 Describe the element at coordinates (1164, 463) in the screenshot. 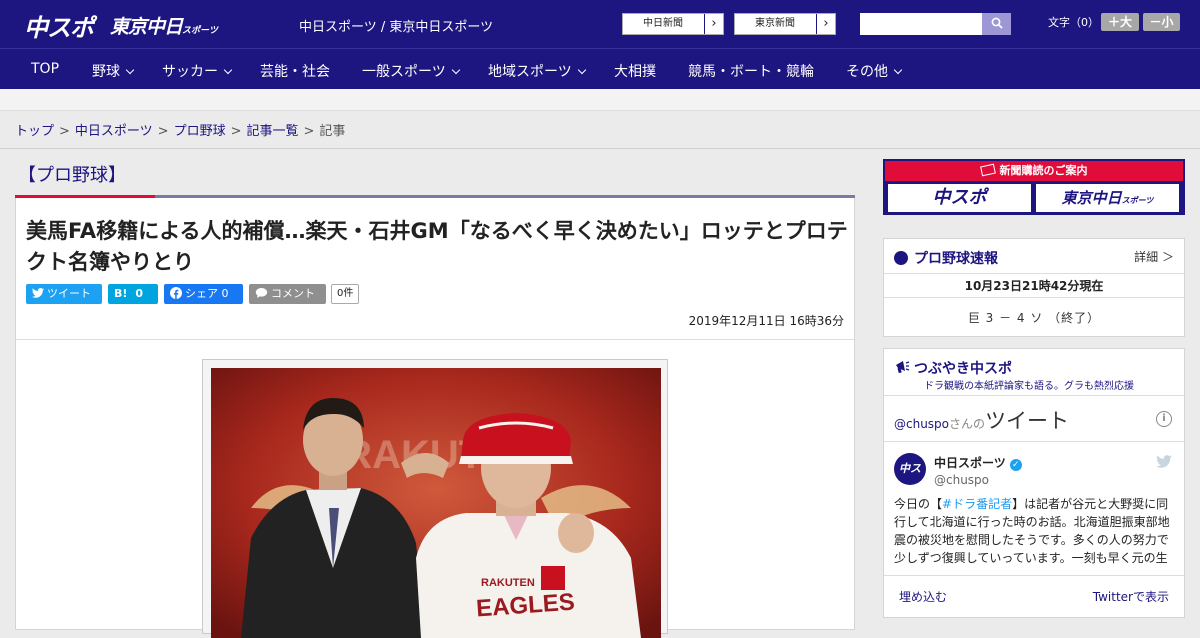

I see `twitter-bird-icon` at that location.